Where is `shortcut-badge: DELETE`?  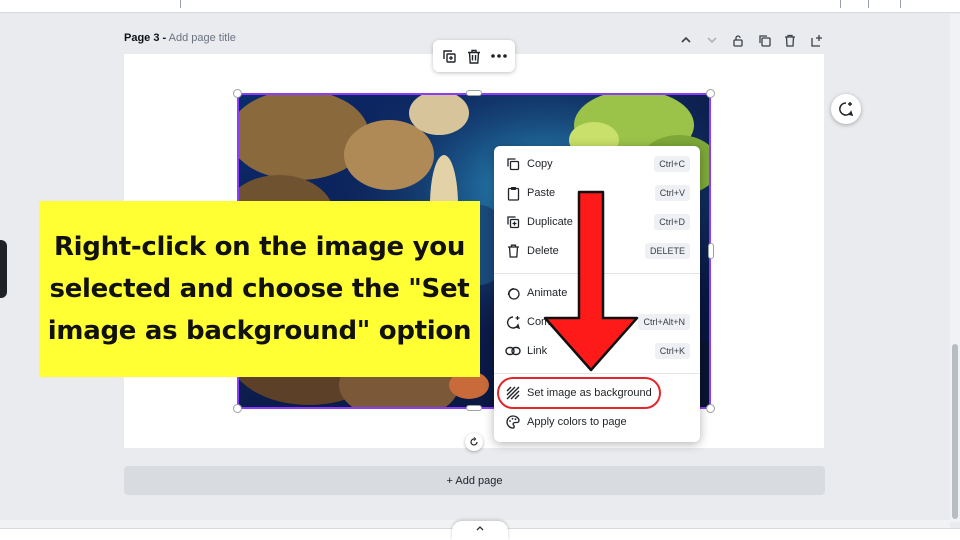
shortcut-badge: DELETE is located at coordinates (667, 251).